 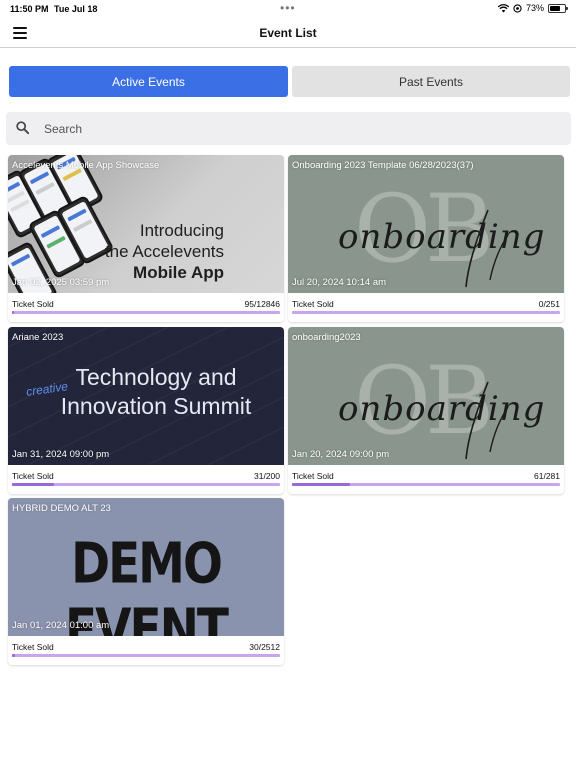 I want to click on status-time: 11:50 PM, so click(x=29, y=9).